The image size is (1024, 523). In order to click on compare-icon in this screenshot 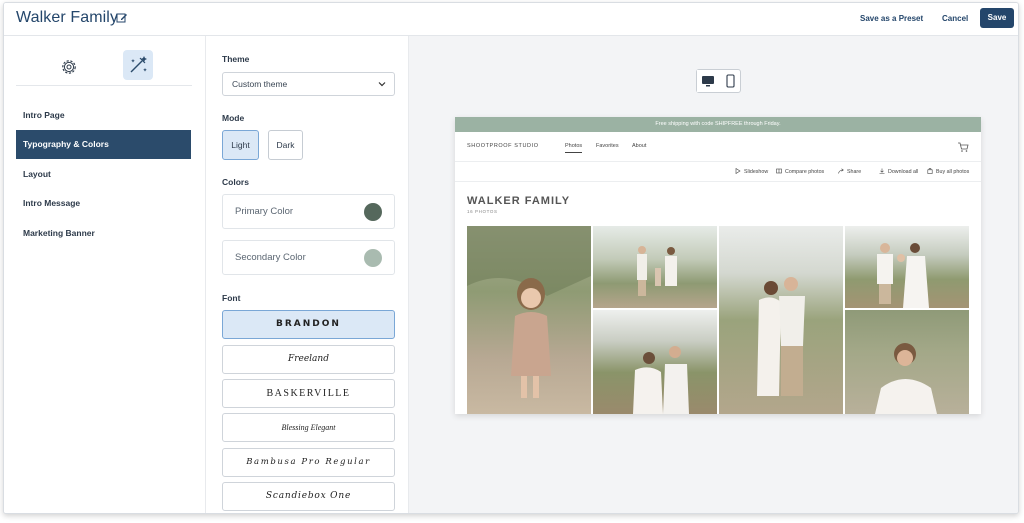, I will do `click(779, 171)`.